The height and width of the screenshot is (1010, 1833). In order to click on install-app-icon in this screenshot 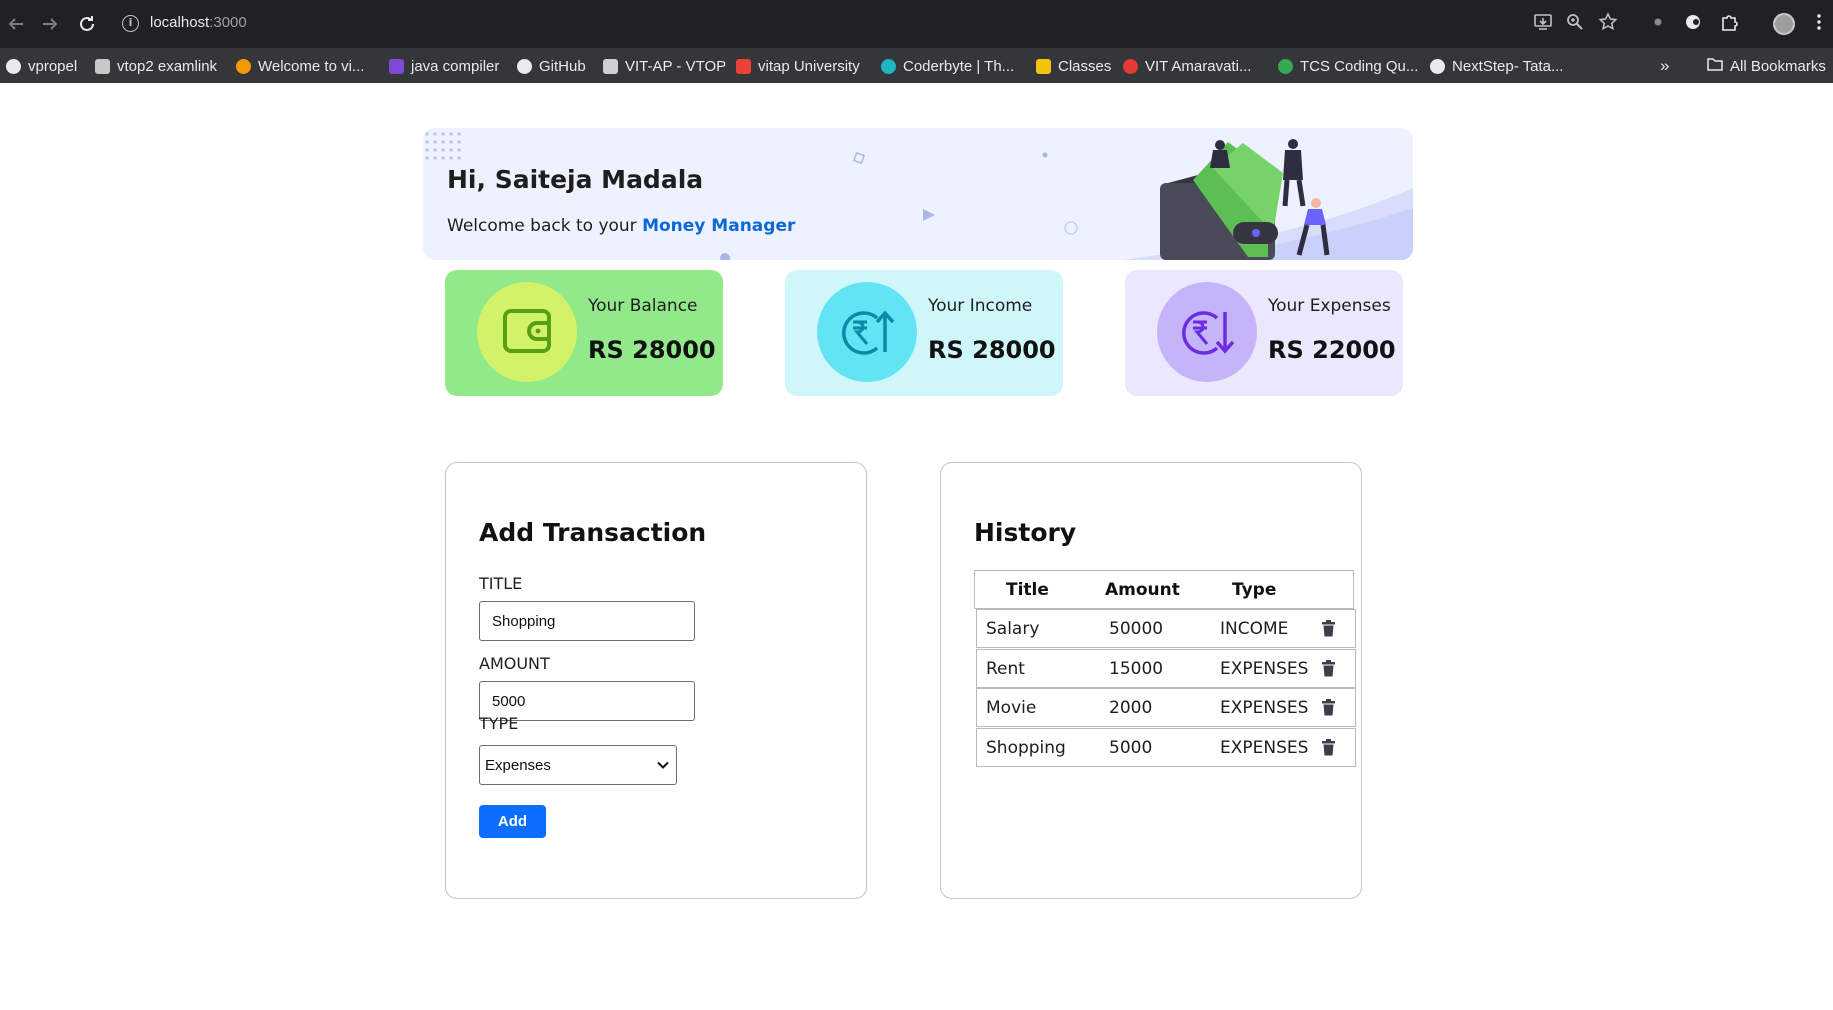, I will do `click(1543, 24)`.